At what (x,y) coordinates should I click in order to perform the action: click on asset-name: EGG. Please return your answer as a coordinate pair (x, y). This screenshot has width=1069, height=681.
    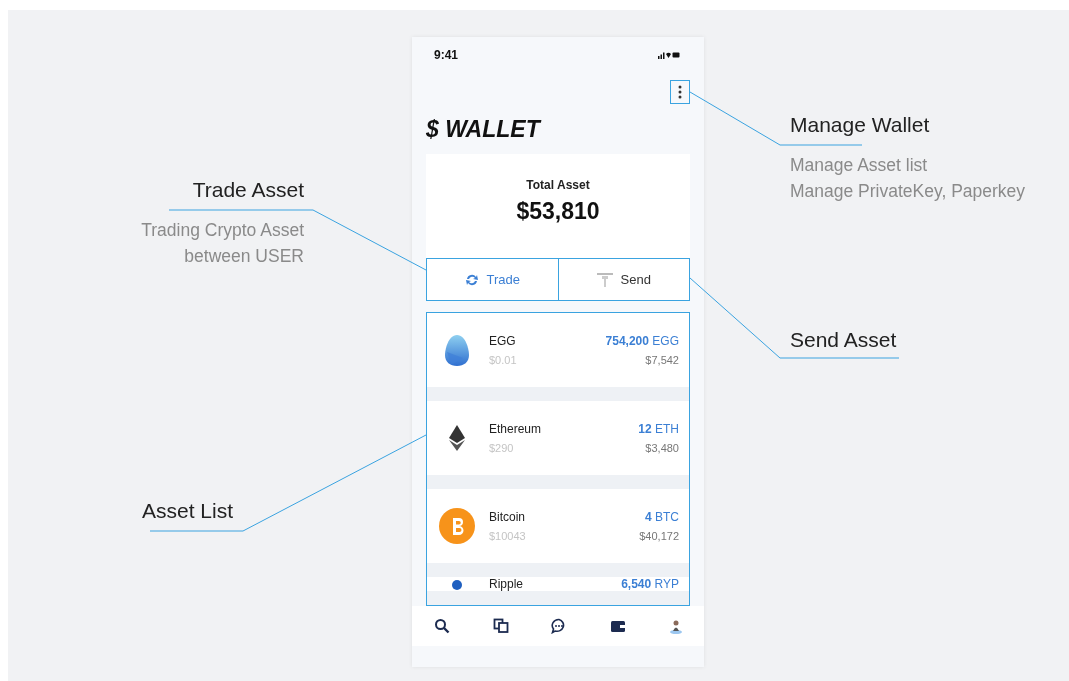
    Looking at the image, I should click on (503, 341).